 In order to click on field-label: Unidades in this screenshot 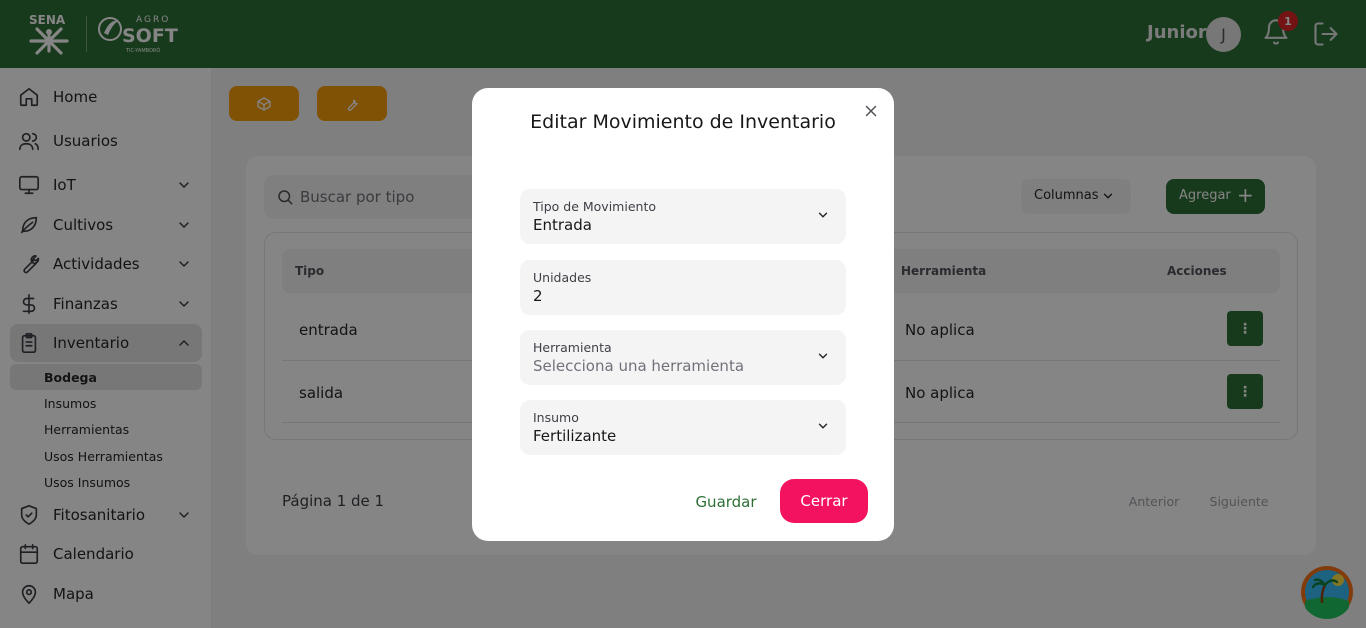, I will do `click(562, 277)`.